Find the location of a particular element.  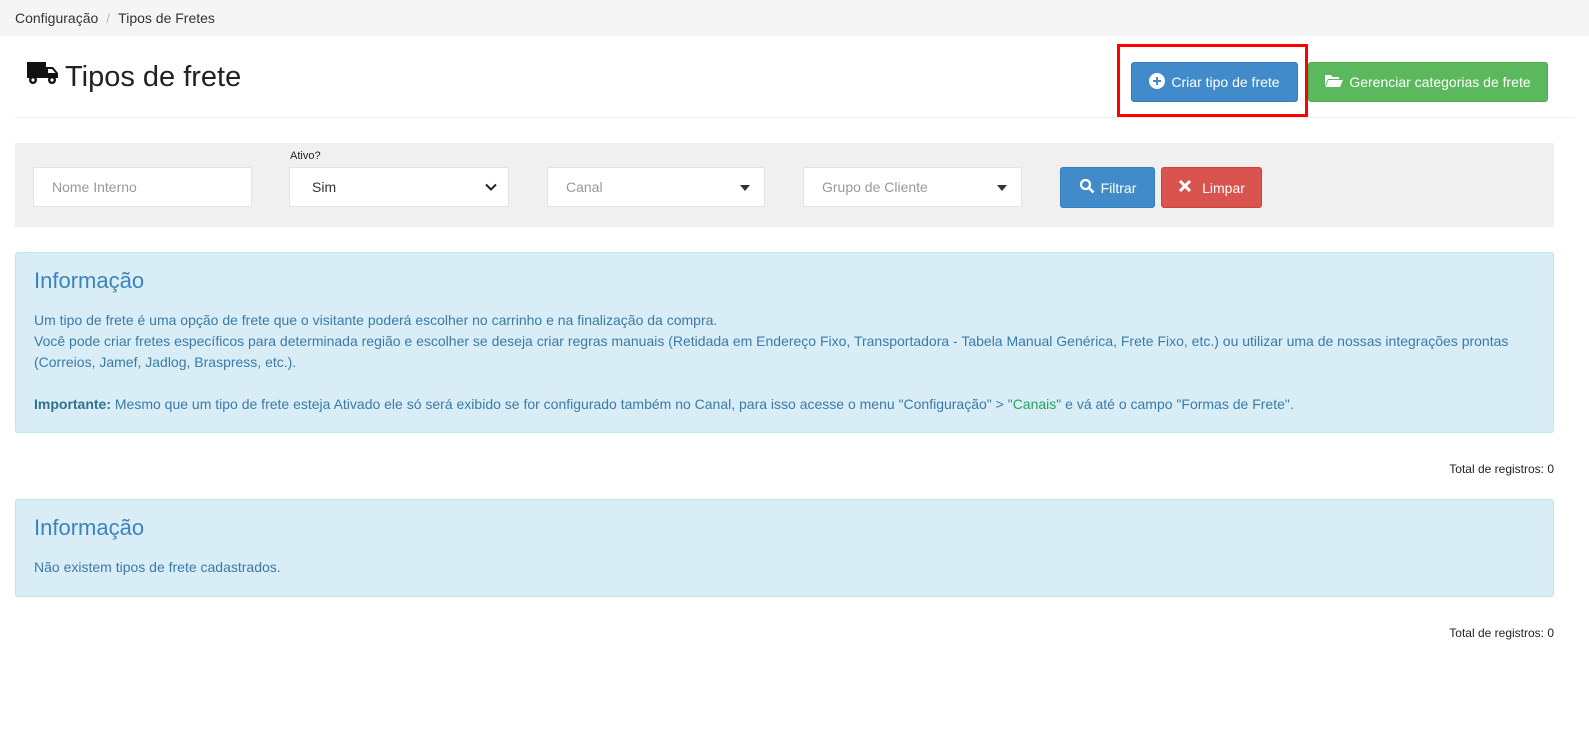

empty-alert-title: Informação is located at coordinates (89, 527).